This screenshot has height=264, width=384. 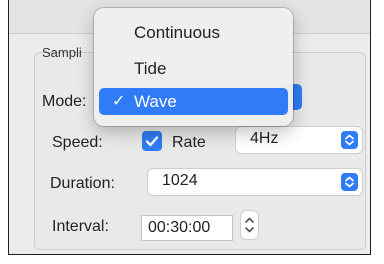 I want to click on speed-label: Speed:, so click(x=77, y=142).